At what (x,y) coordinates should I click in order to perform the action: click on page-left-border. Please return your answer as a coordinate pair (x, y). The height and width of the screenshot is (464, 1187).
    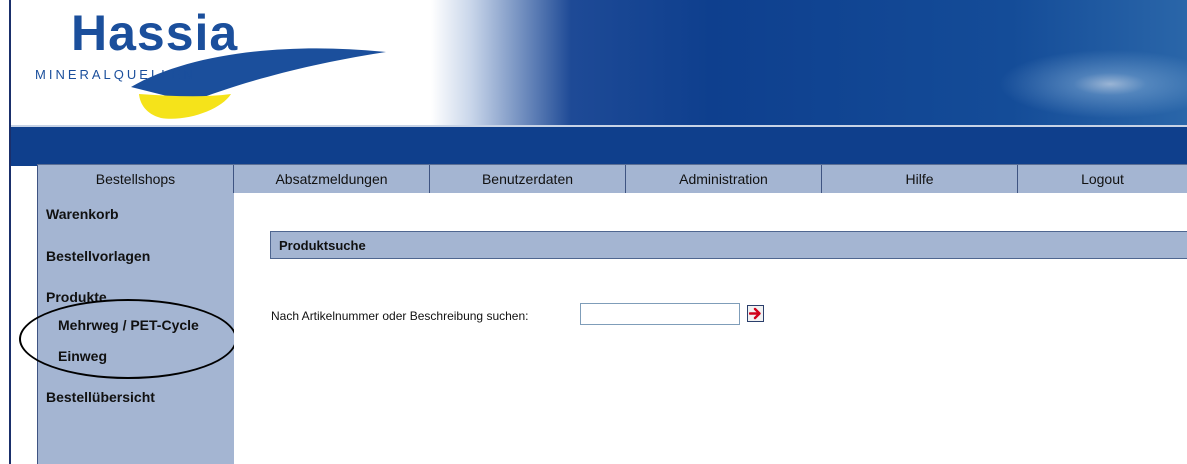
    Looking at the image, I should click on (5, 232).